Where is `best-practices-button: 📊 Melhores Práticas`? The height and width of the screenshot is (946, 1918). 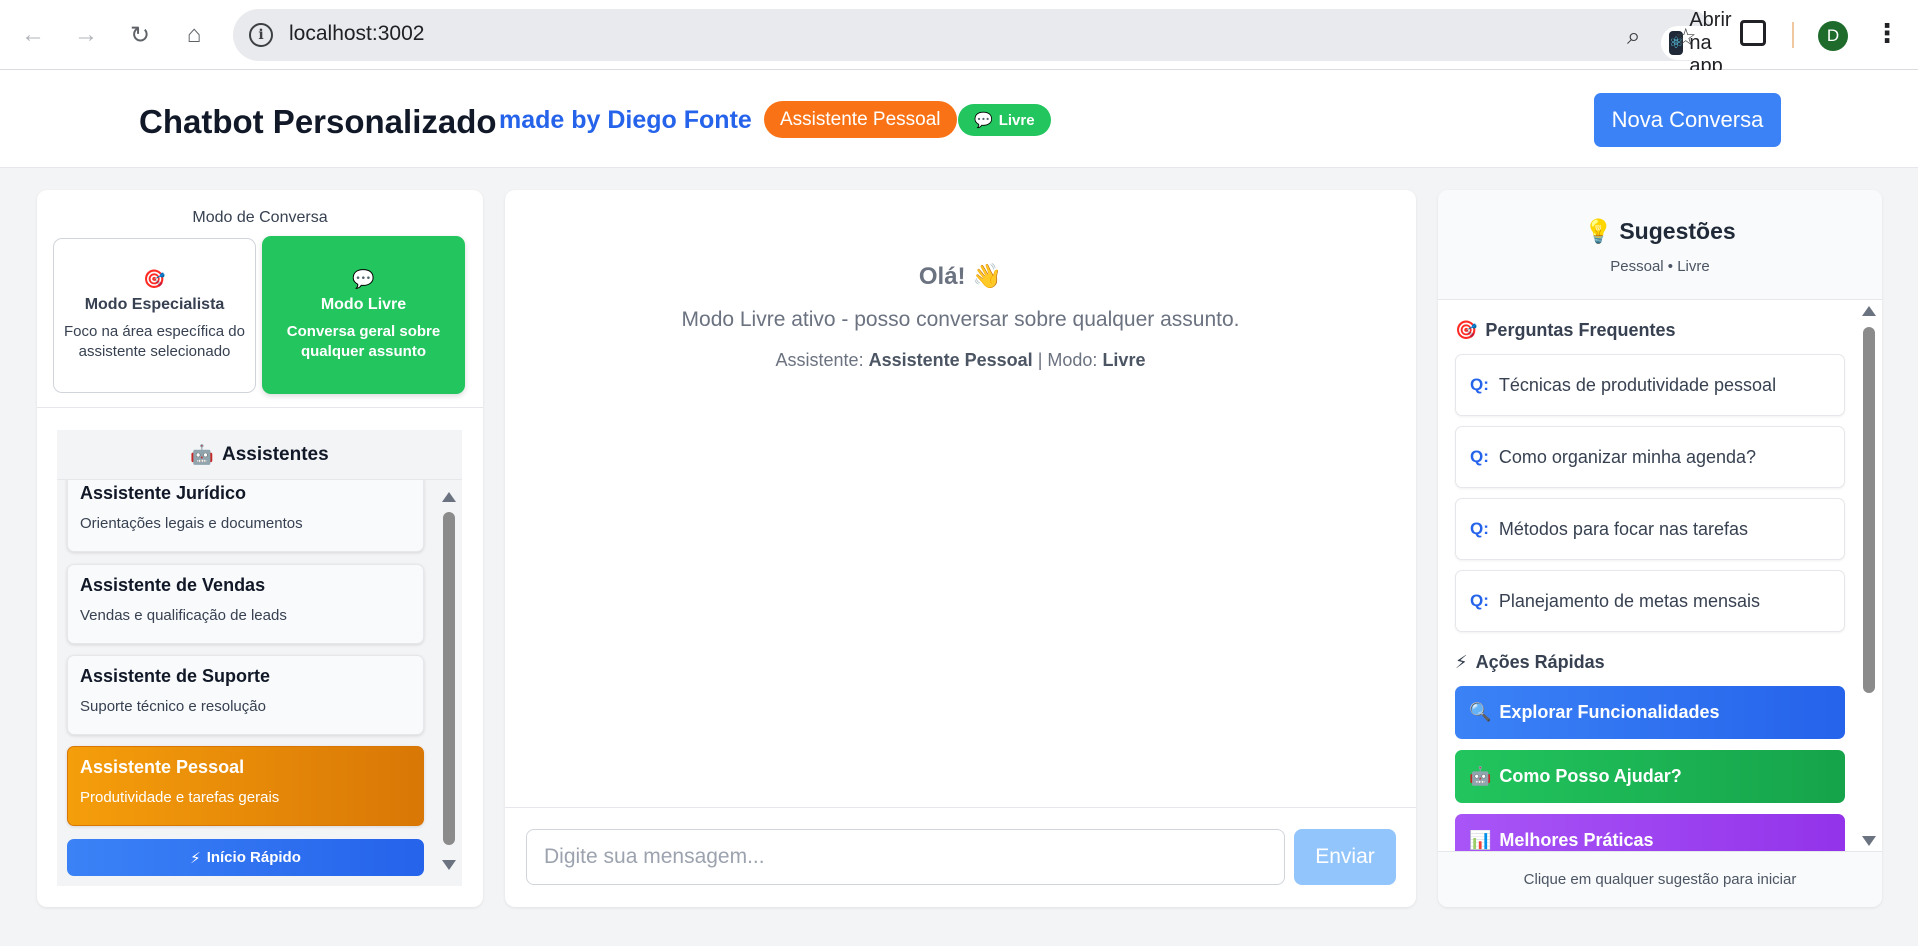
best-practices-button: 📊 Melhores Práticas is located at coordinates (1650, 832).